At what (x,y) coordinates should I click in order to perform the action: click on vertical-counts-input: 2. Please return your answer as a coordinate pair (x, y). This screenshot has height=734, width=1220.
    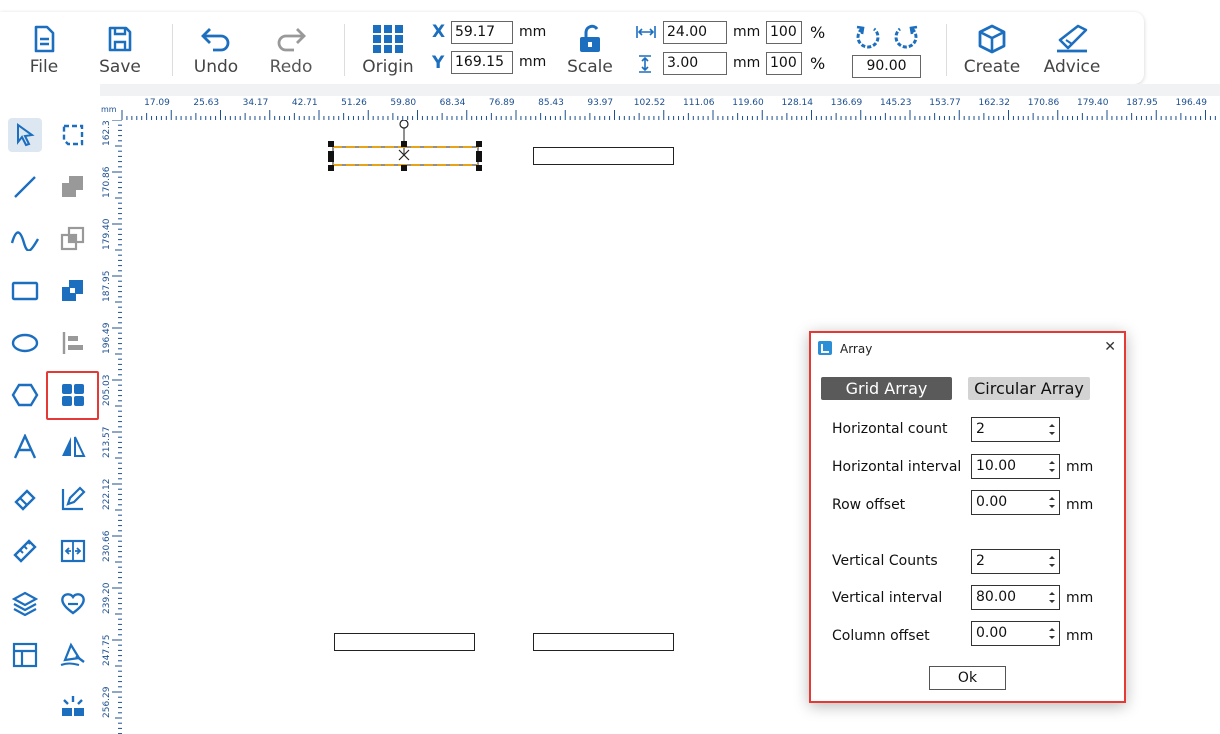
    Looking at the image, I should click on (1015, 561).